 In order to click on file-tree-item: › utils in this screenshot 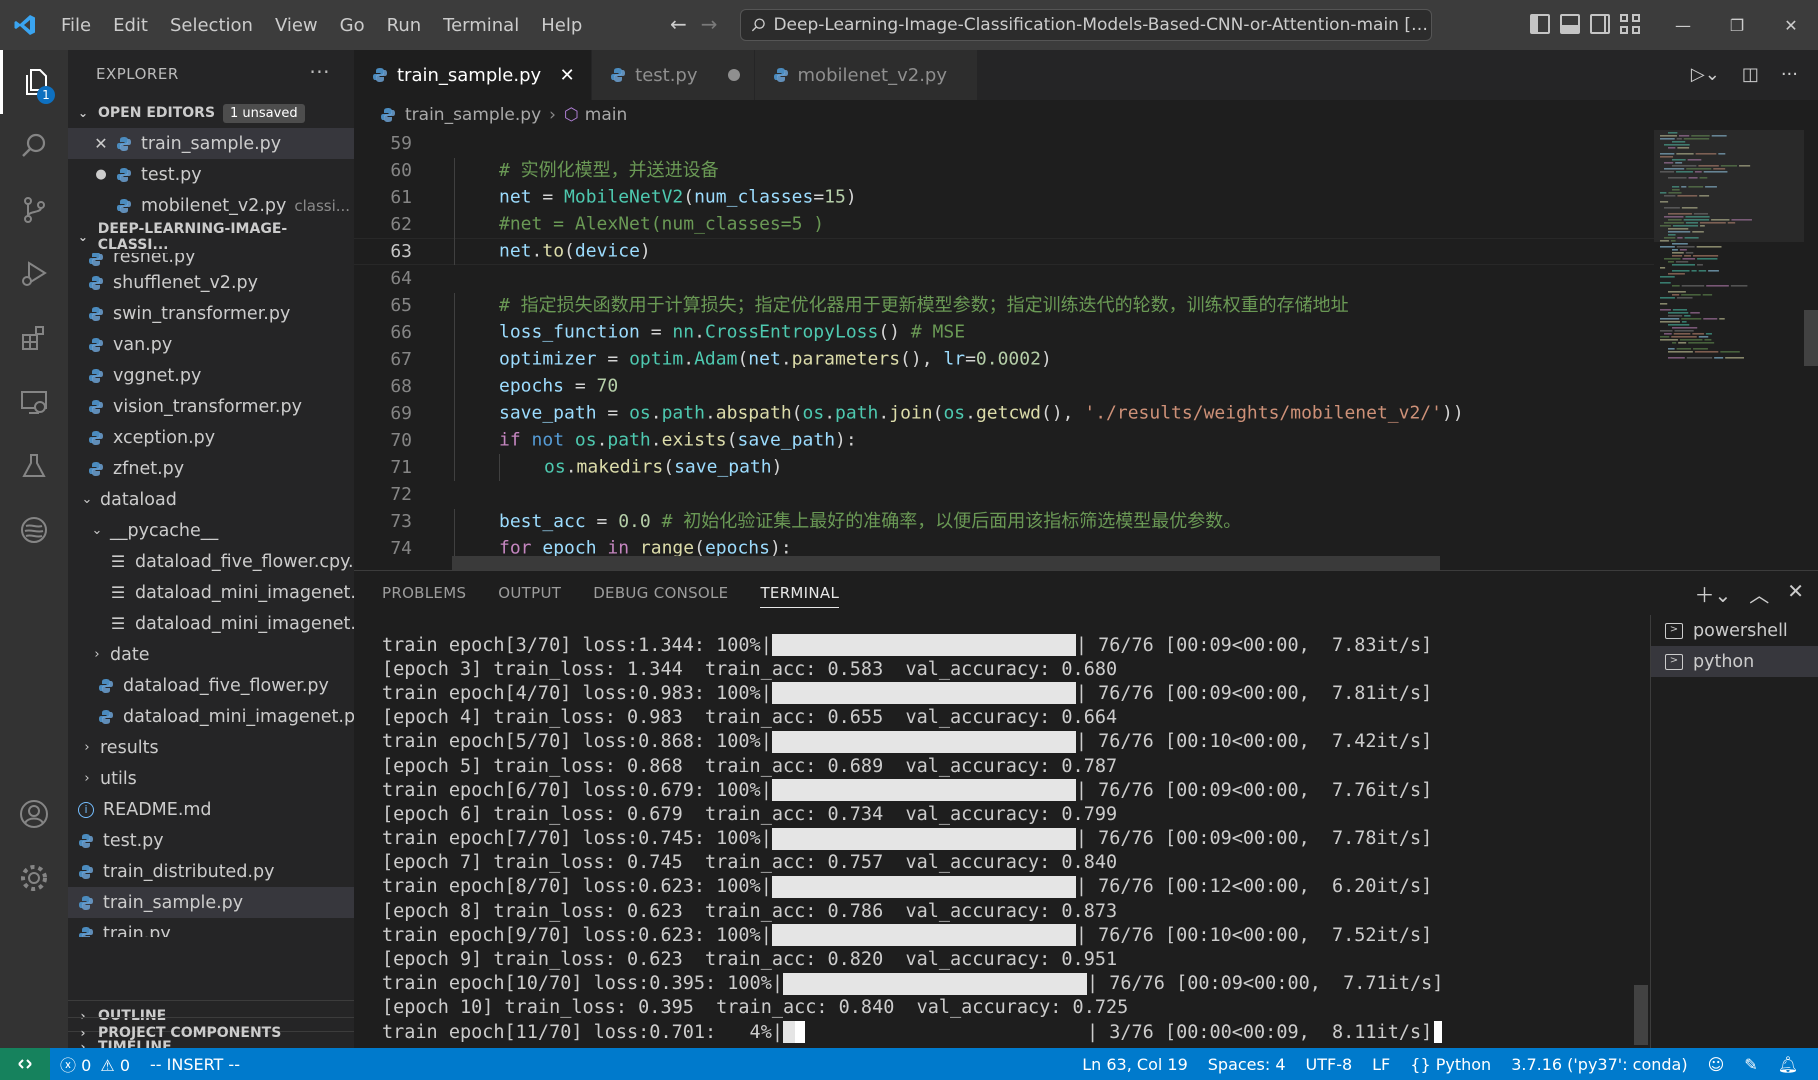, I will do `click(211, 778)`.